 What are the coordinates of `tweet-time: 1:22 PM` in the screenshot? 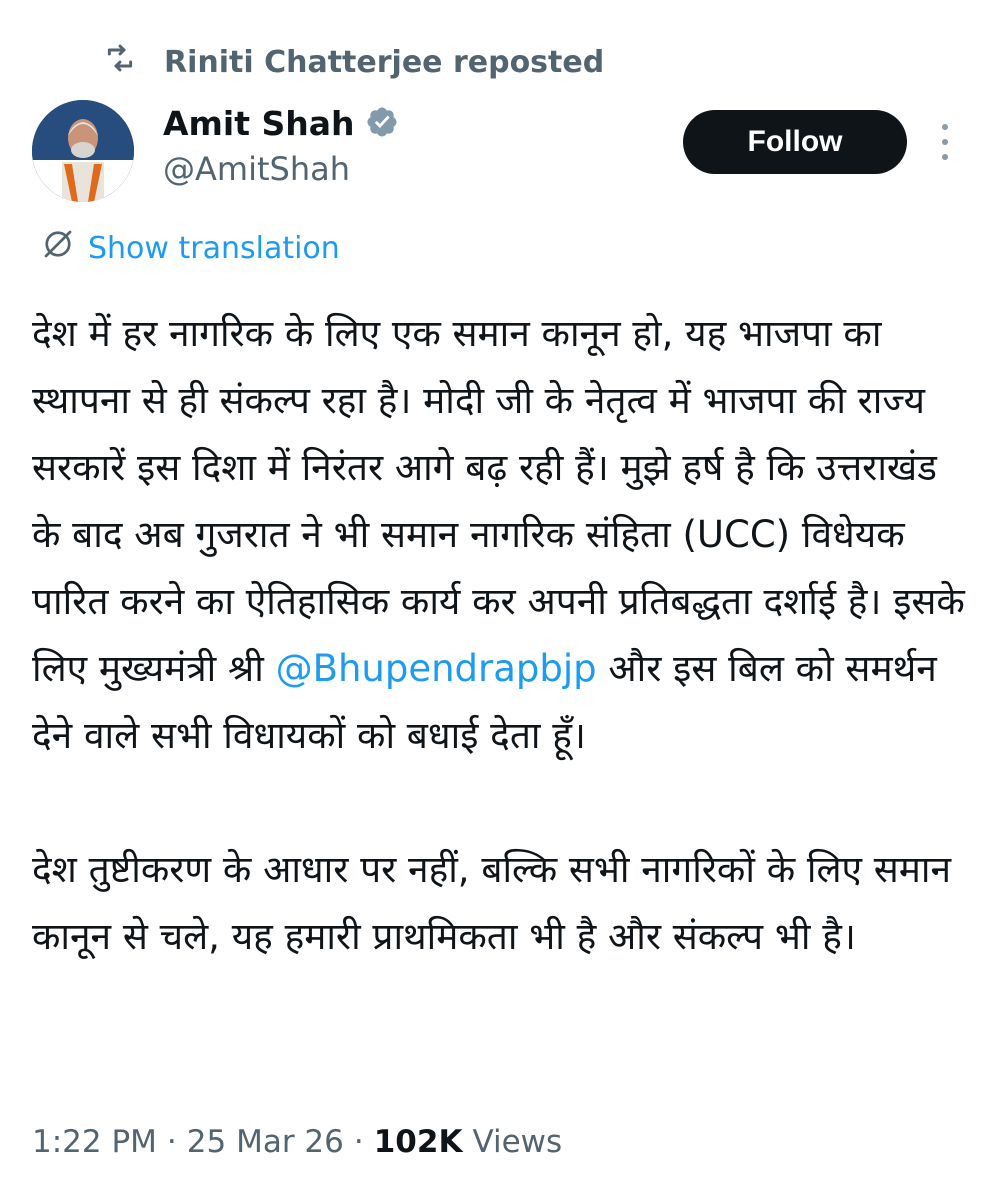 It's located at (94, 1142).